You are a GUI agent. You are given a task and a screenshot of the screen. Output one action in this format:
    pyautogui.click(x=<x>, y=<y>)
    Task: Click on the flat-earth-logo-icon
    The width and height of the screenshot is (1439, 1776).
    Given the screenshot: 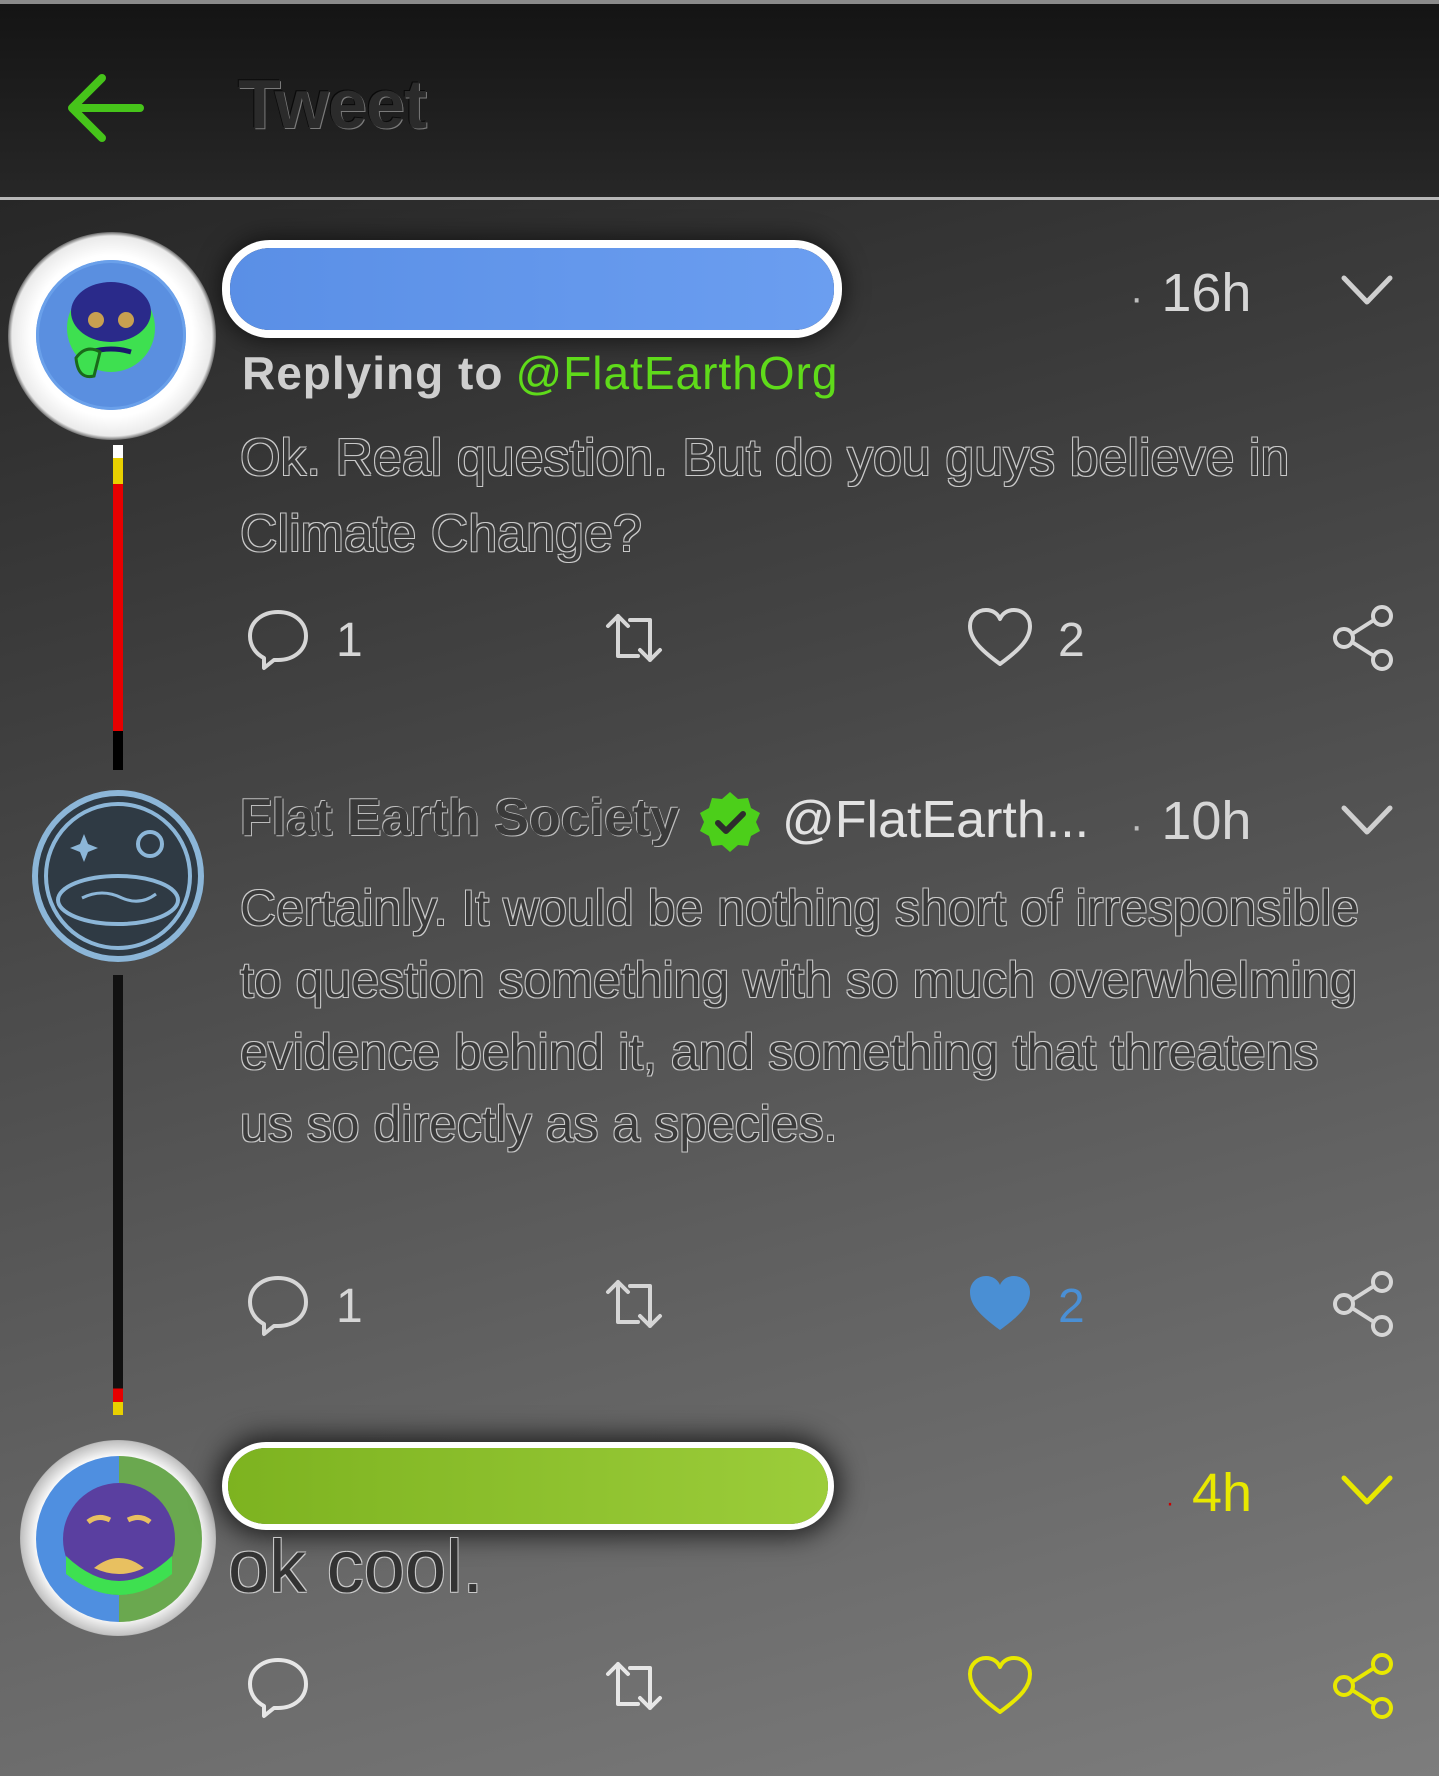 What is the action you would take?
    pyautogui.click(x=118, y=876)
    